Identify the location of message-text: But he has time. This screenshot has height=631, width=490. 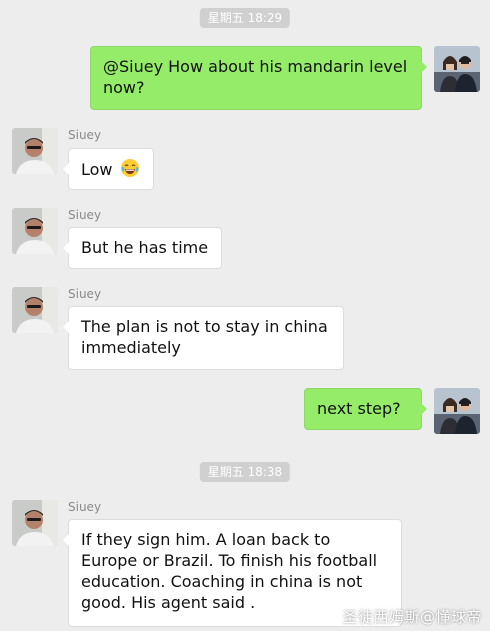
(145, 247).